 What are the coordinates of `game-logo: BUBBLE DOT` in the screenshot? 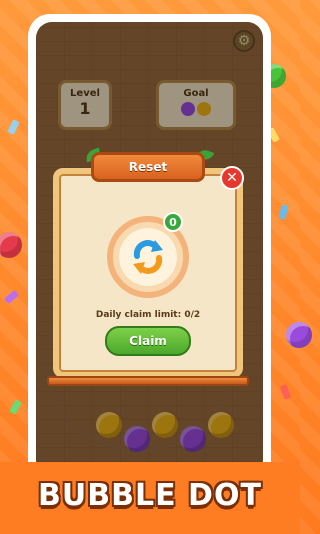 It's located at (150, 495).